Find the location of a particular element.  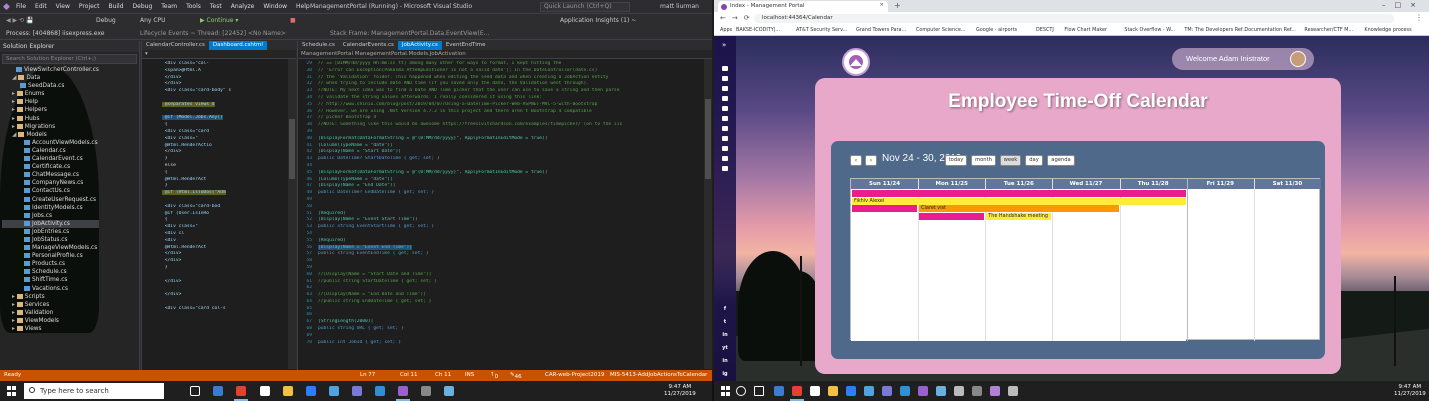

solution-item: ChatMessage.cs is located at coordinates (50, 175).